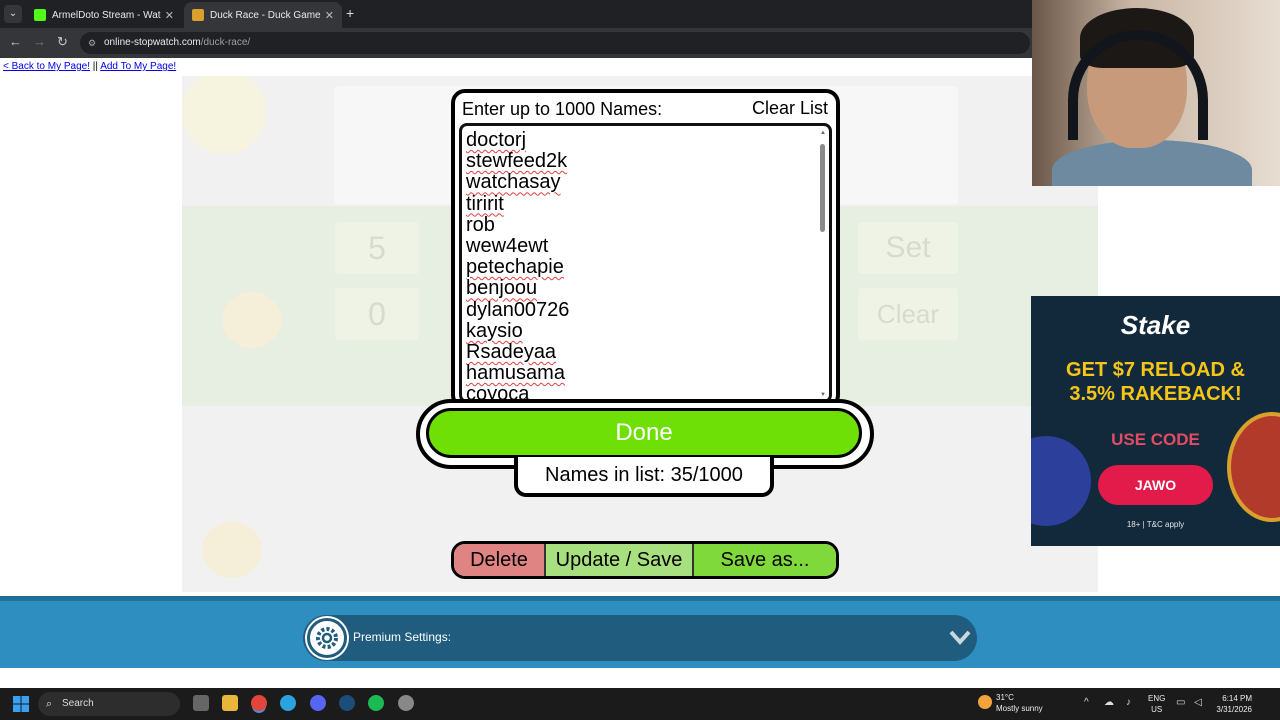 The height and width of the screenshot is (720, 1280). What do you see at coordinates (92, 43) in the screenshot?
I see `site-info-icon: ⚙` at bounding box center [92, 43].